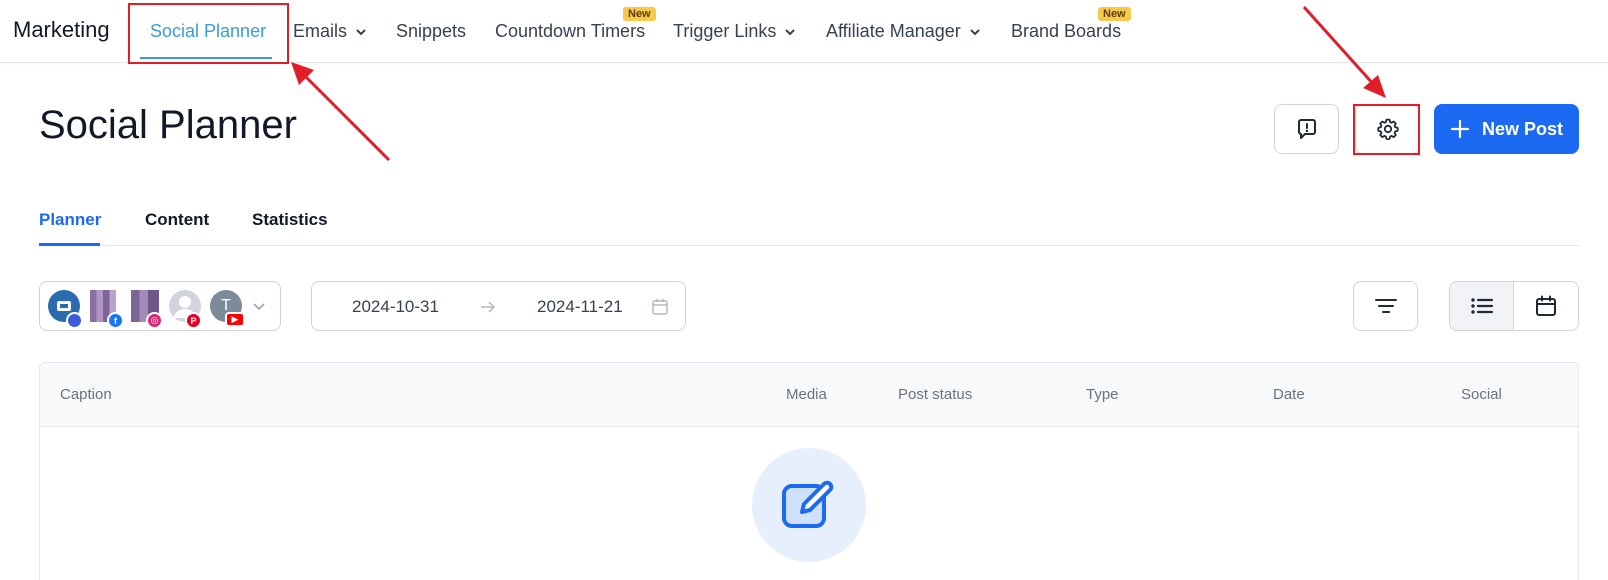 The image size is (1608, 580). I want to click on nav-trigger-links: Trigger Links, so click(734, 31).